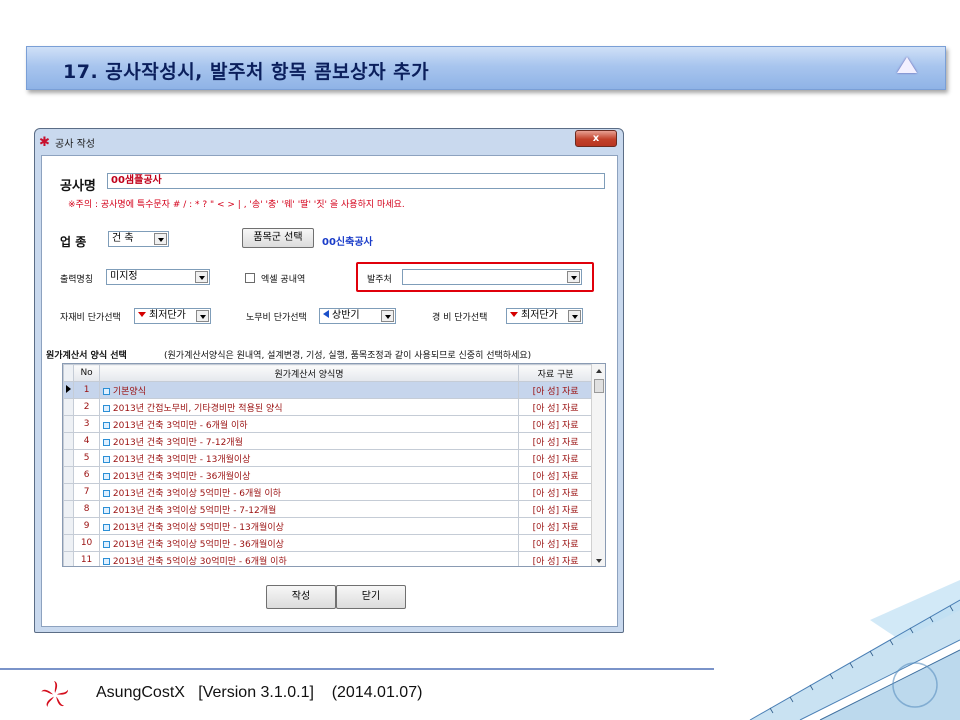  I want to click on form-name-text: 2013년 건축 5억이상 30억미만 - 6개월 이하, so click(199, 561).